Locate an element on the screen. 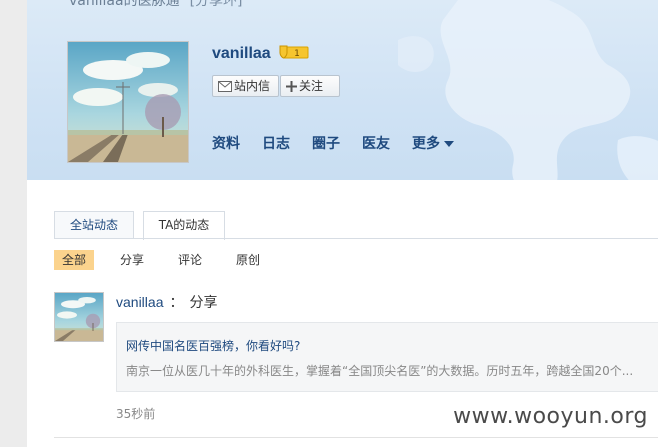 The height and width of the screenshot is (447, 658). profile-avatar is located at coordinates (128, 102).